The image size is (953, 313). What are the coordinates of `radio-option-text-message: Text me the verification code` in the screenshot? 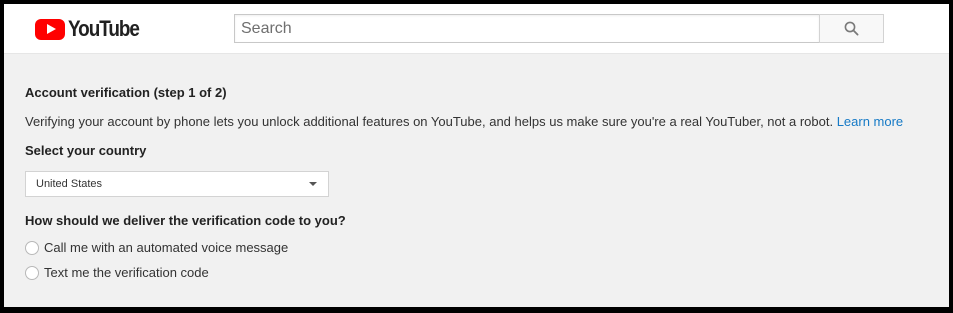 It's located at (117, 272).